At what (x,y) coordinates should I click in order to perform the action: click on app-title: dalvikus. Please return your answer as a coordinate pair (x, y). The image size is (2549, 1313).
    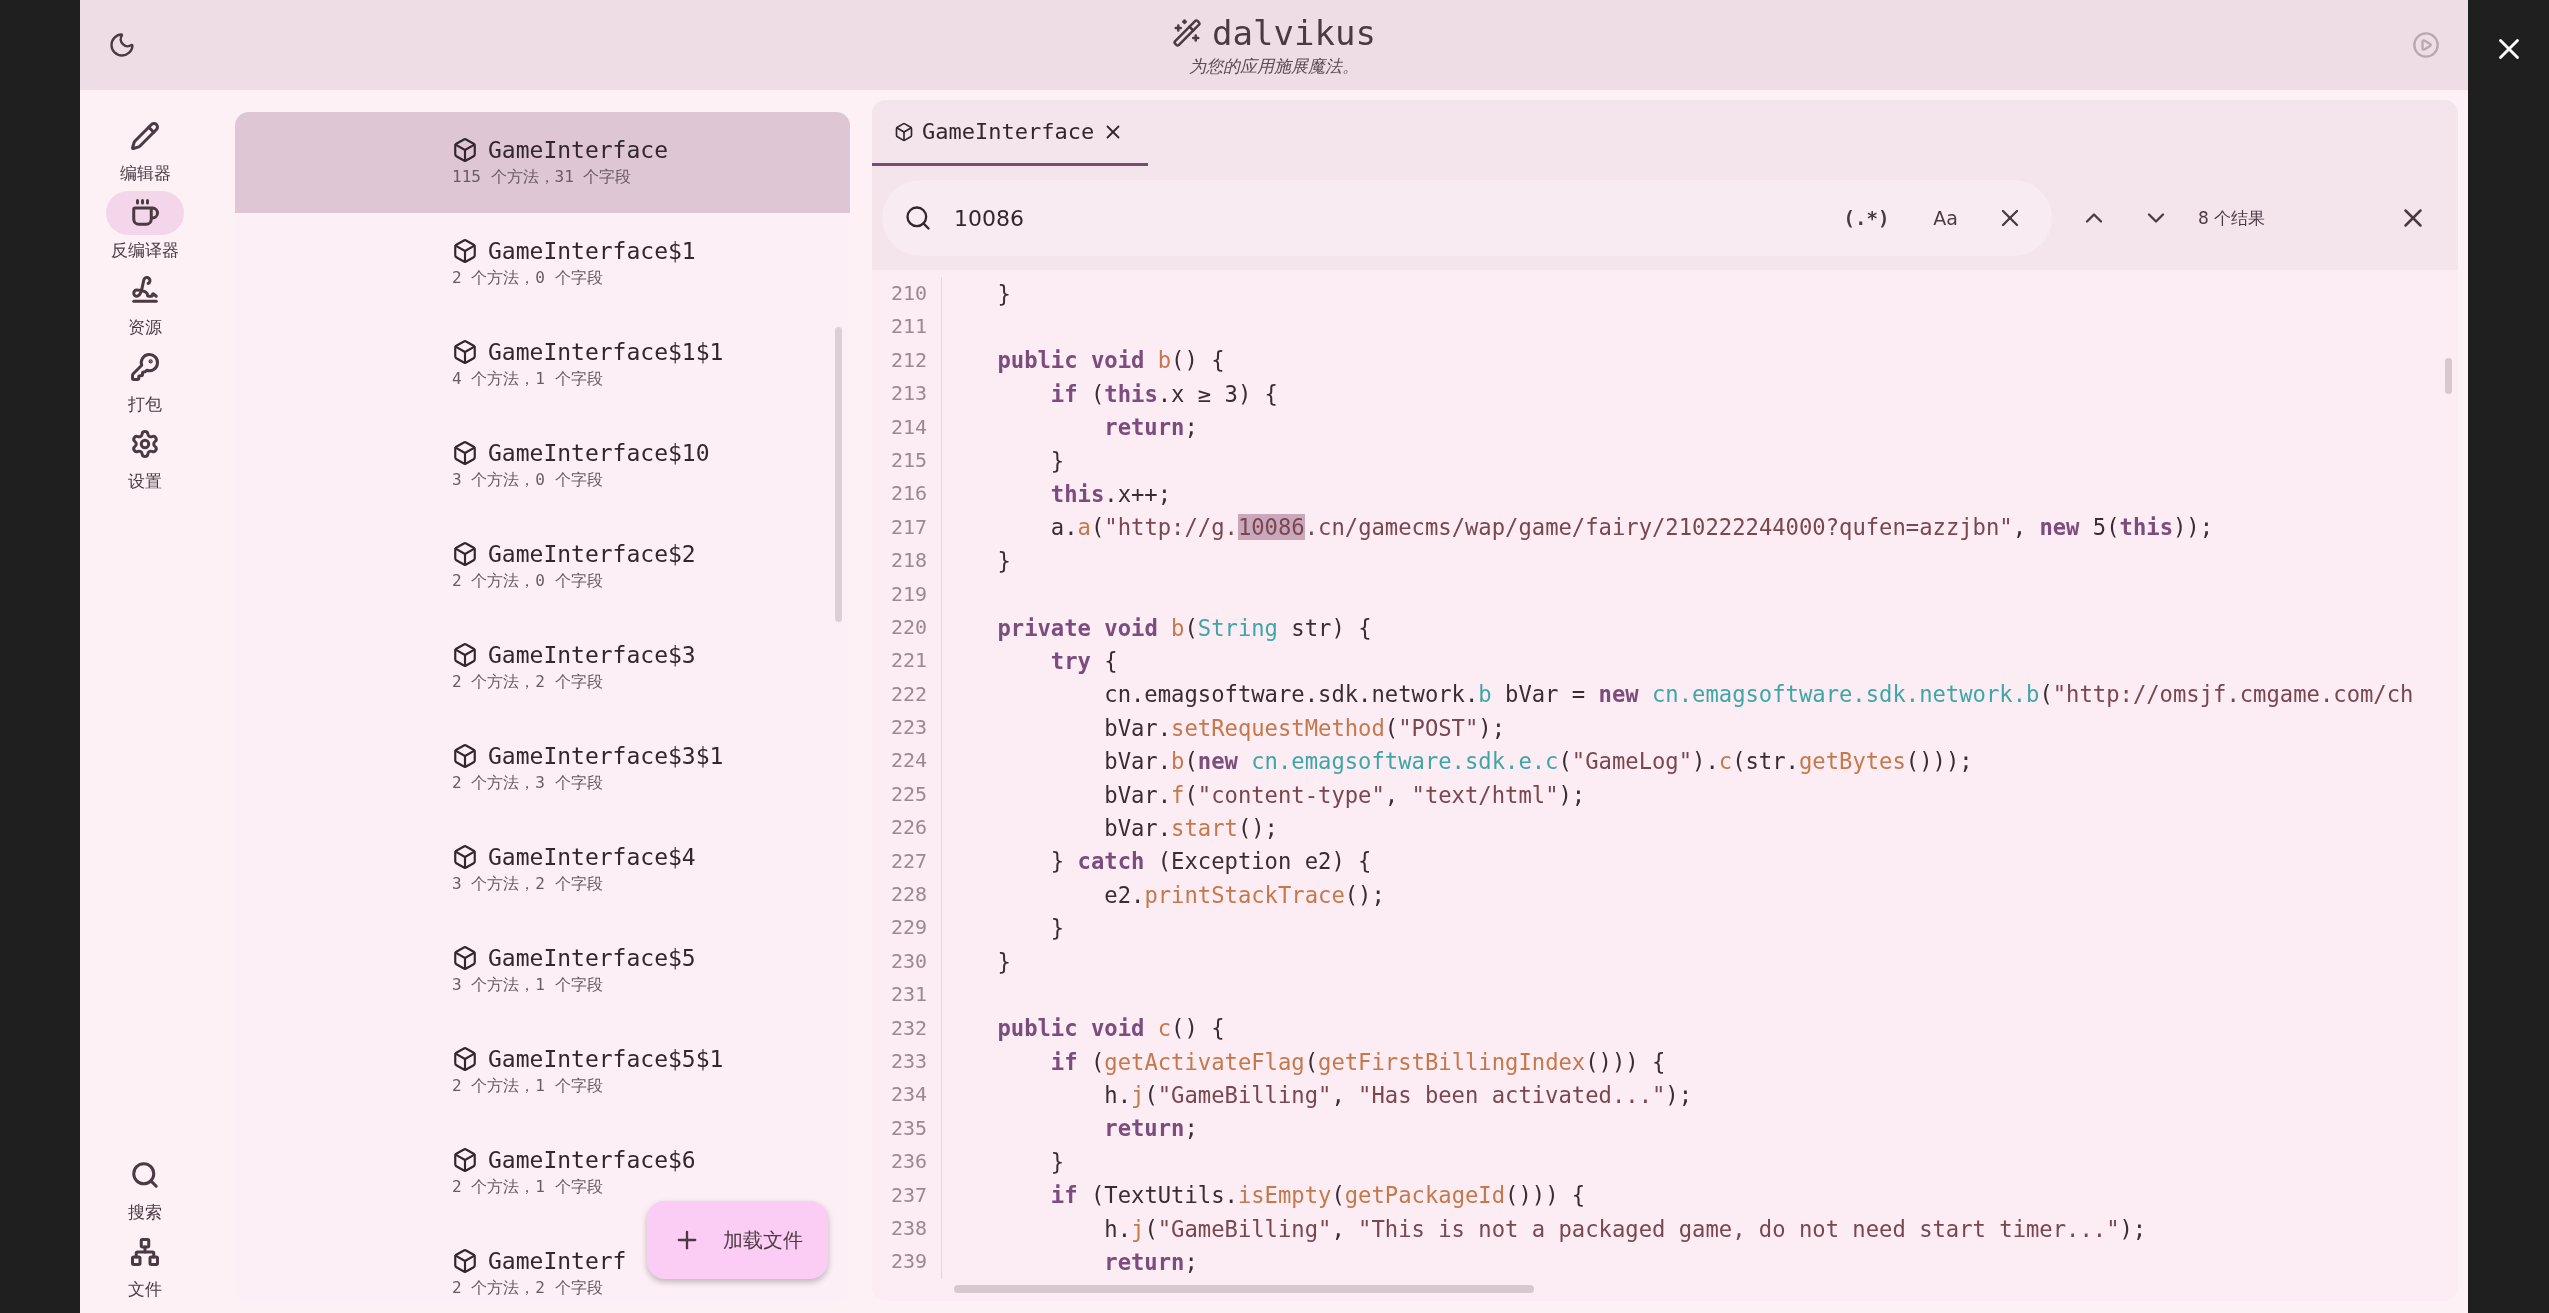
    Looking at the image, I should click on (1294, 32).